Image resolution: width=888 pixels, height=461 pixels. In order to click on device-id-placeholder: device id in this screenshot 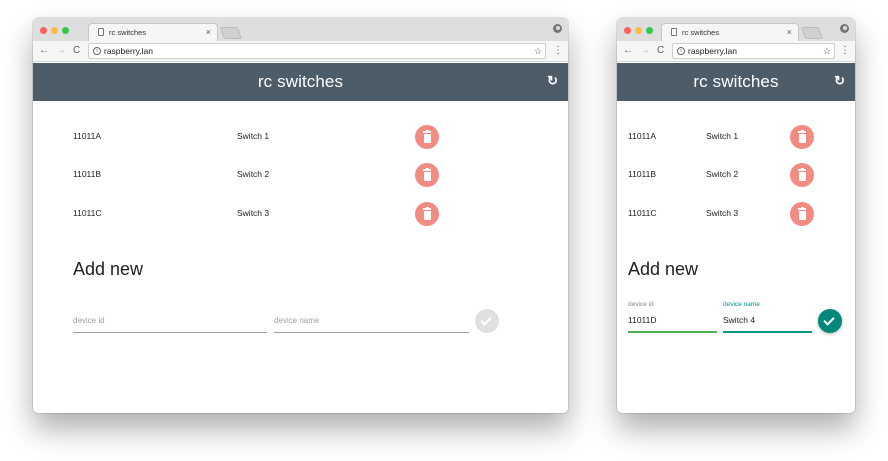, I will do `click(89, 320)`.